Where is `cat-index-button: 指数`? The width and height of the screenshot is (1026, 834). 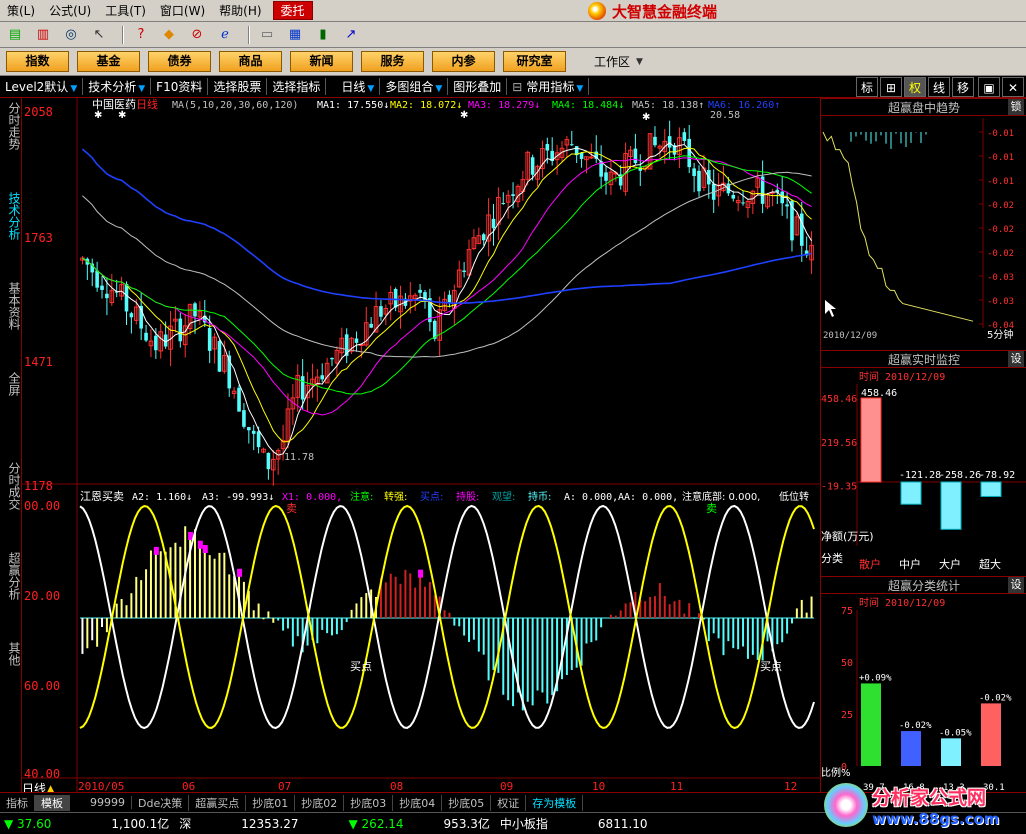
cat-index-button: 指数 is located at coordinates (37, 61).